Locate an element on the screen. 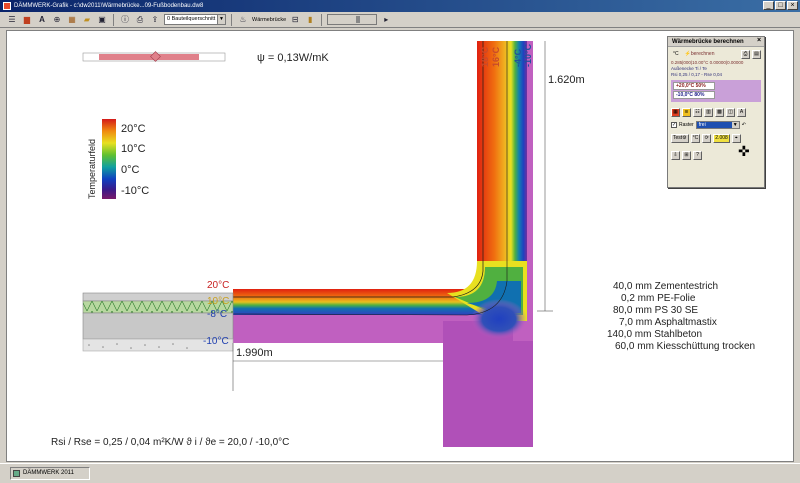 The height and width of the screenshot is (483, 800). taskbar-item-label: DÄMMWERK 2011 is located at coordinates (48, 473).